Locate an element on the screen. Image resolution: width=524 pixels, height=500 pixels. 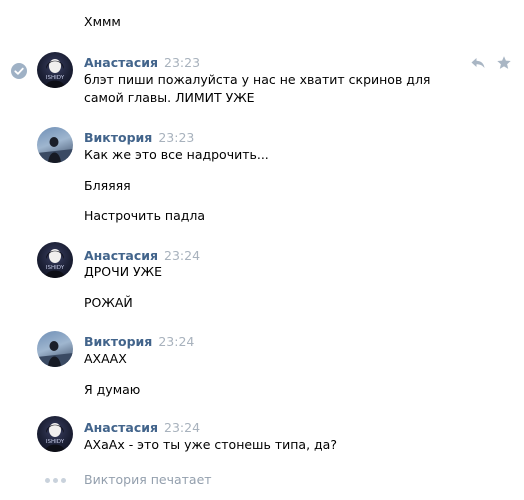
message-author: Виктория 23:23 is located at coordinates (139, 138).